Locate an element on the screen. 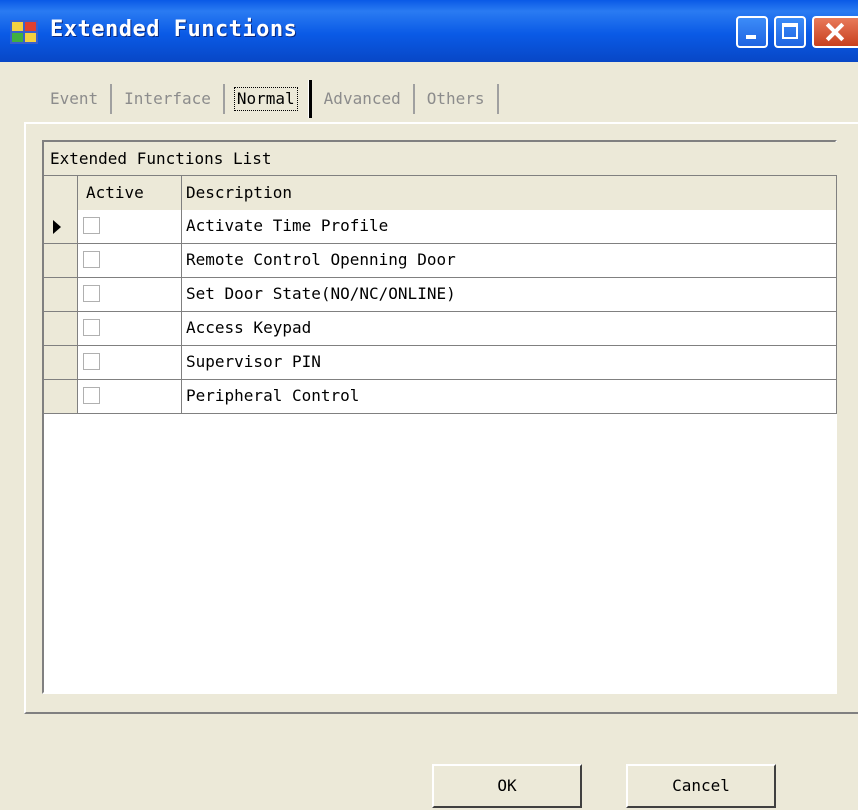 This screenshot has height=810, width=858. tab-strip: Event Interface Normal Advanced Others is located at coordinates (268, 99).